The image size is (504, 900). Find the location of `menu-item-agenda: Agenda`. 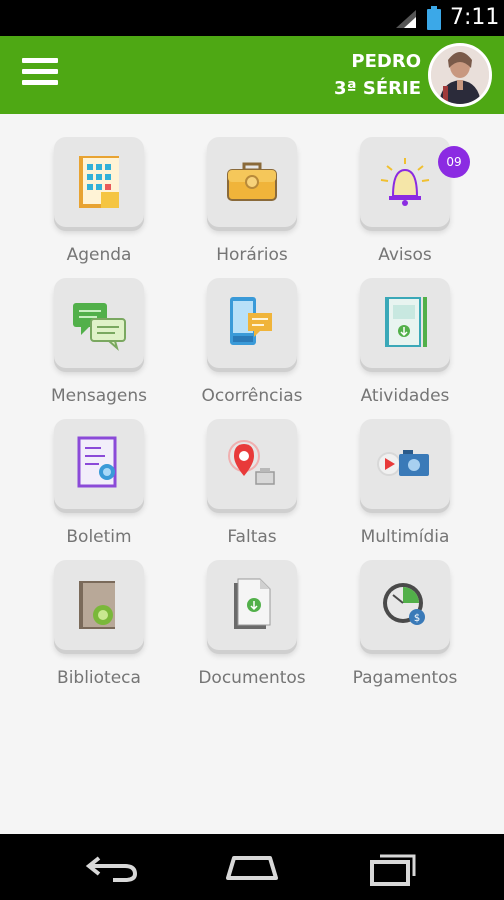

menu-item-agenda: Agenda is located at coordinates (99, 189).